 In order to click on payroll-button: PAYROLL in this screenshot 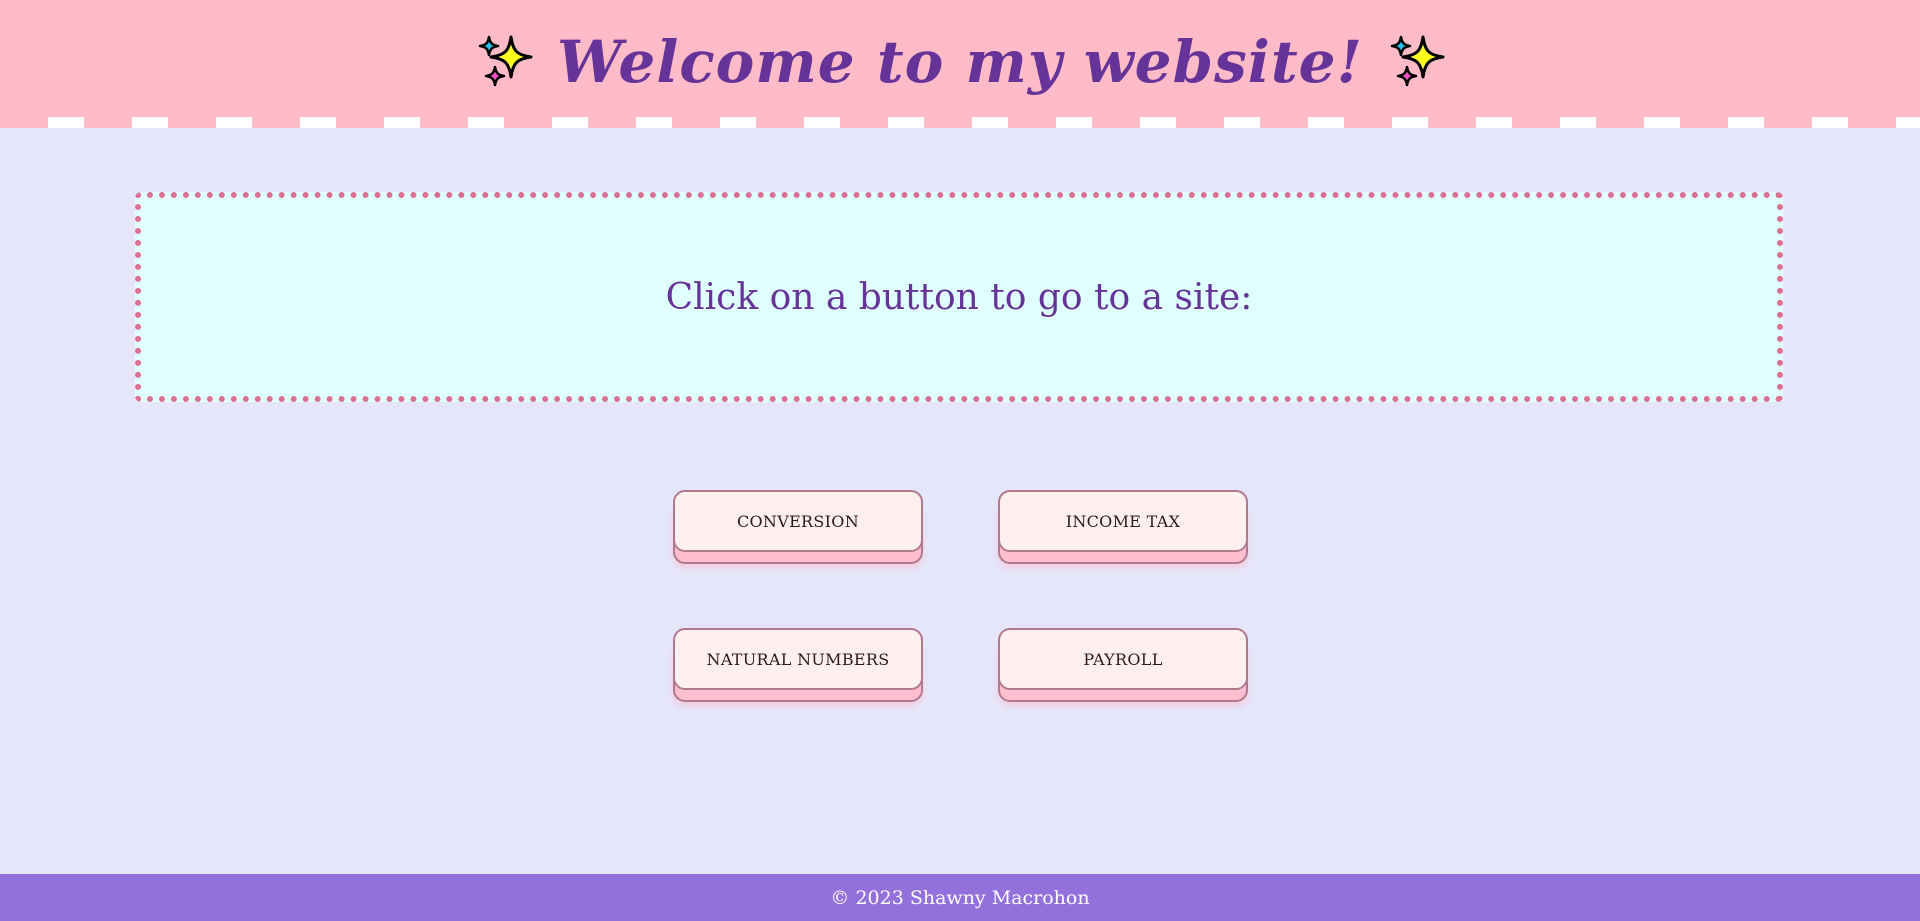, I will do `click(1123, 666)`.